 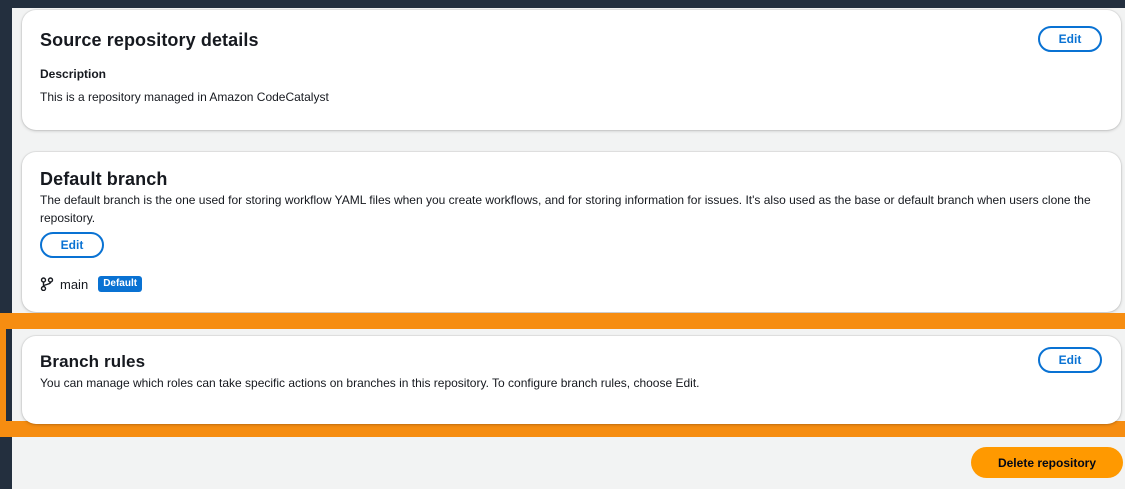 What do you see at coordinates (104, 179) in the screenshot?
I see `default-branch-title: Default branch` at bounding box center [104, 179].